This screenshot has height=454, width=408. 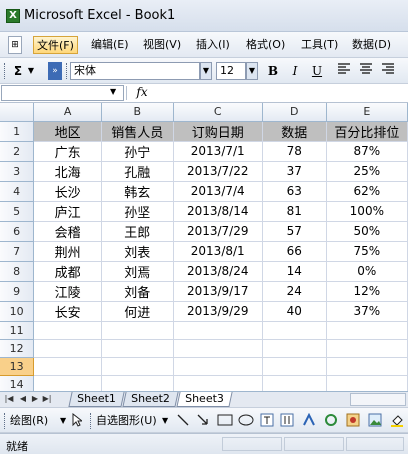 What do you see at coordinates (23, 398) in the screenshot?
I see `prev-sheet-icon: ◀` at bounding box center [23, 398].